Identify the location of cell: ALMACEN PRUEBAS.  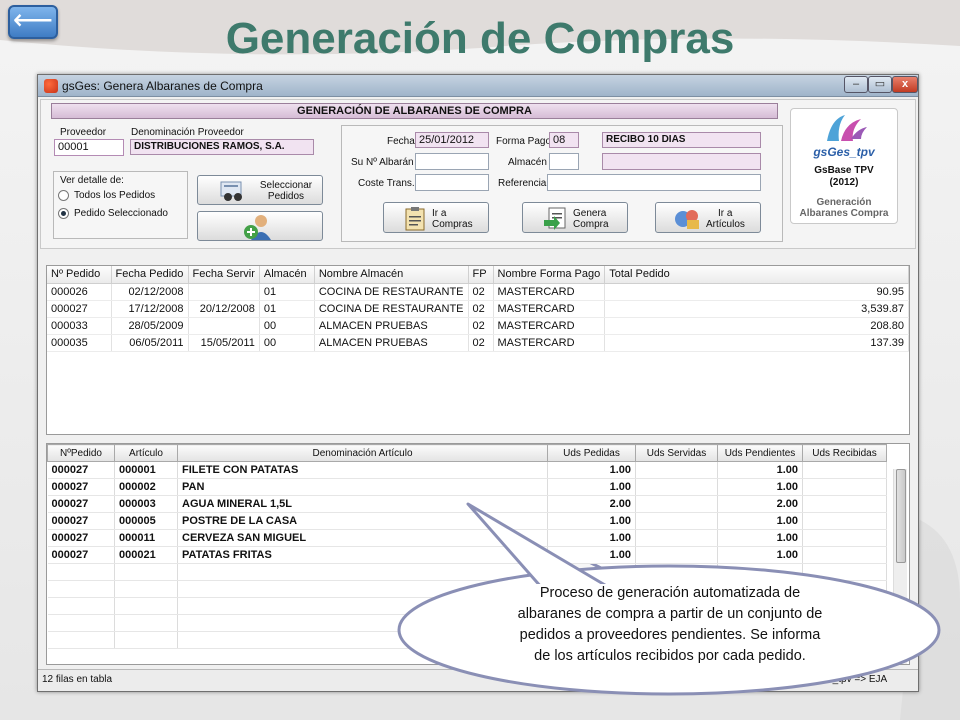
(391, 343).